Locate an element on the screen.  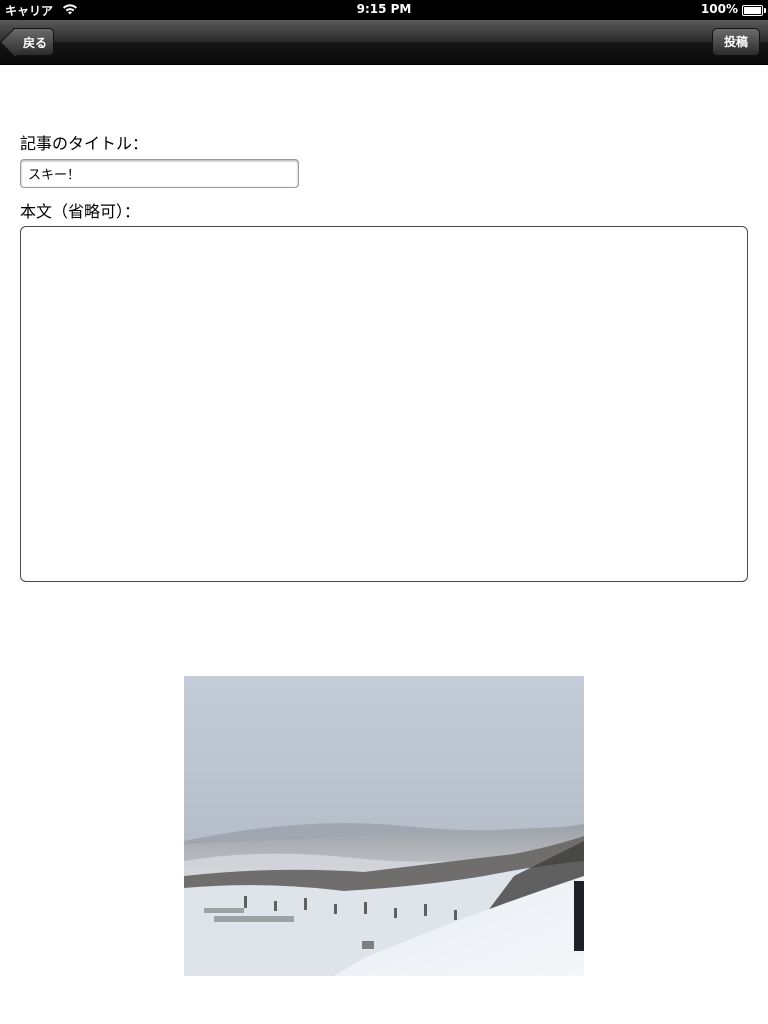
back-button: 戻る is located at coordinates (27, 42).